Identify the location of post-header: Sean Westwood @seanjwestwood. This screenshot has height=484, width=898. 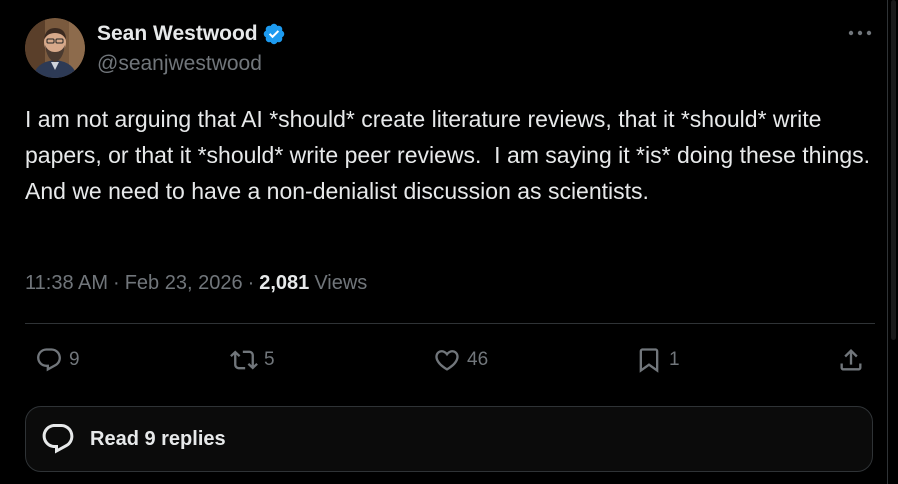
(449, 49).